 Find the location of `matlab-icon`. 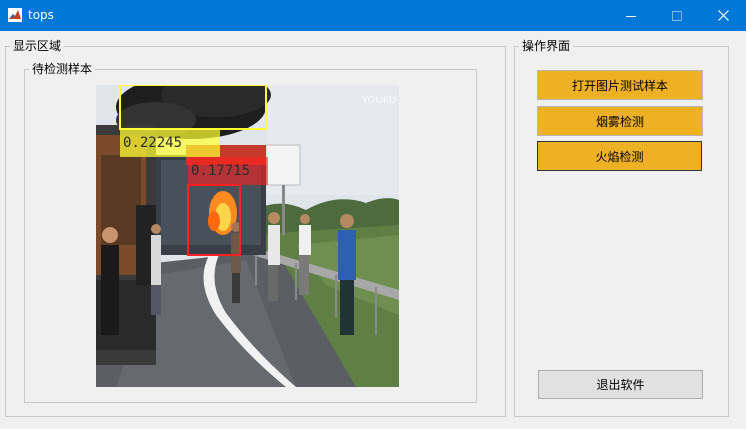

matlab-icon is located at coordinates (15, 15).